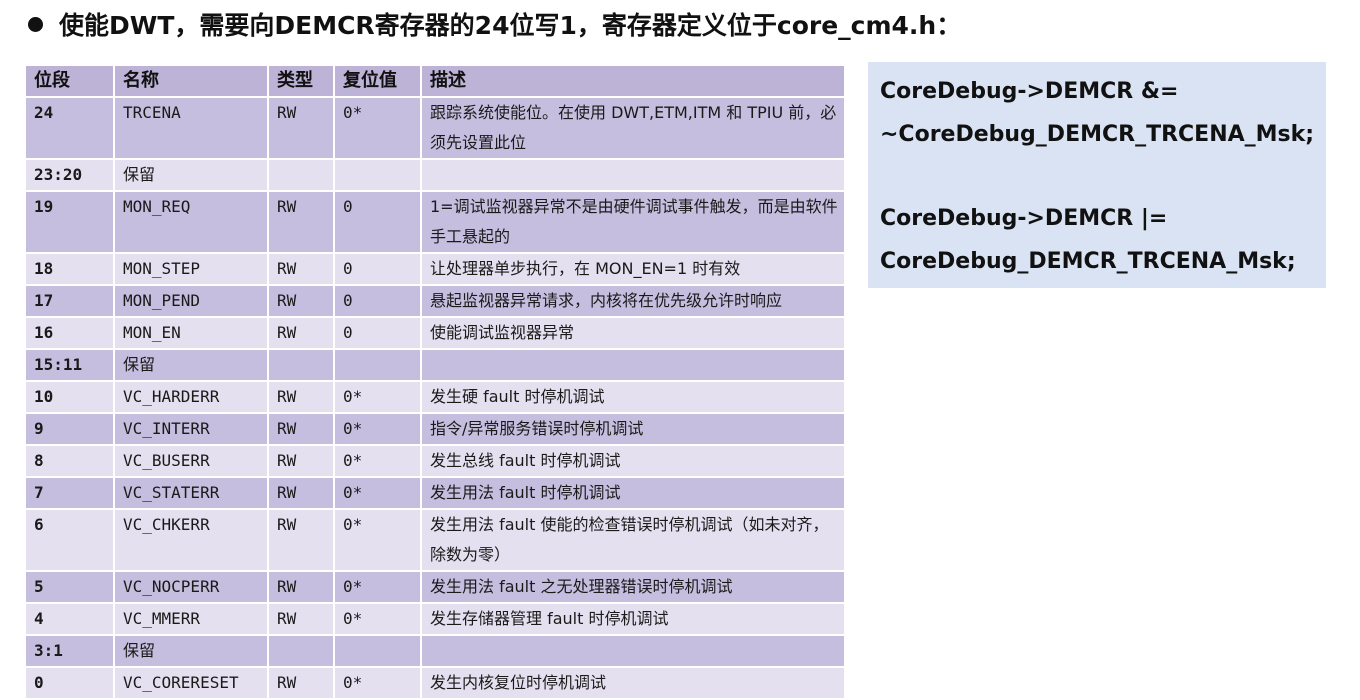 The width and height of the screenshot is (1360, 700). I want to click on table-row: 5 VC_NOCPERR RW 0* 发生用法 fault 之无处理器错误时停机调试, so click(434, 587).